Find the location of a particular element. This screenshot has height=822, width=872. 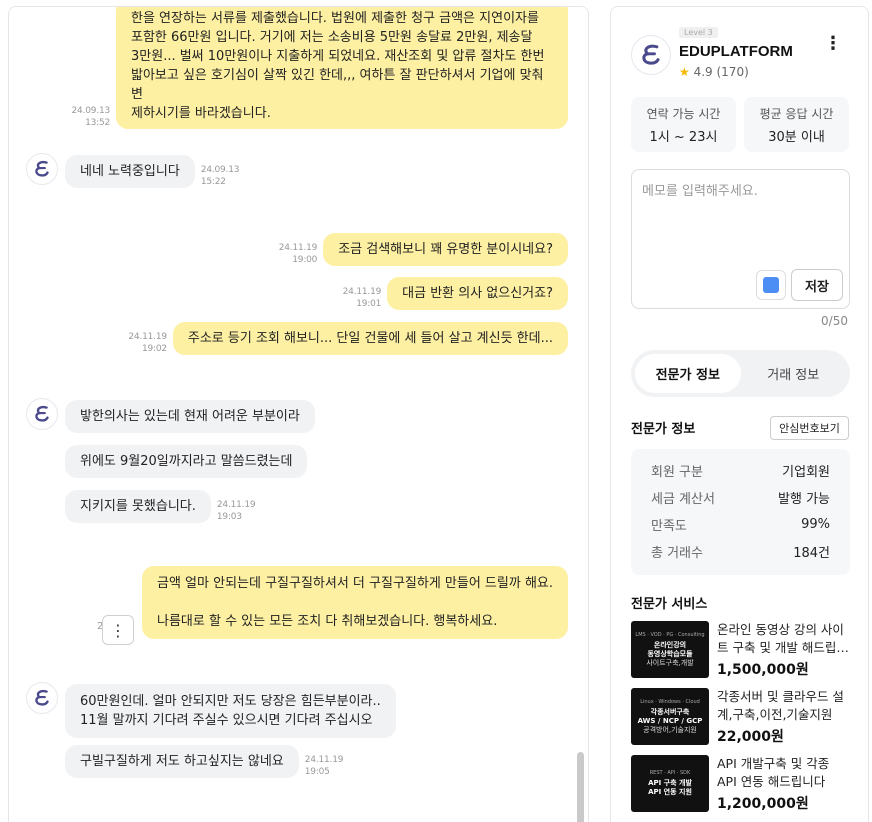

message-bubble-theirs: 밯한의사는 있는데 현재 어려운 부분이라 is located at coordinates (190, 416).